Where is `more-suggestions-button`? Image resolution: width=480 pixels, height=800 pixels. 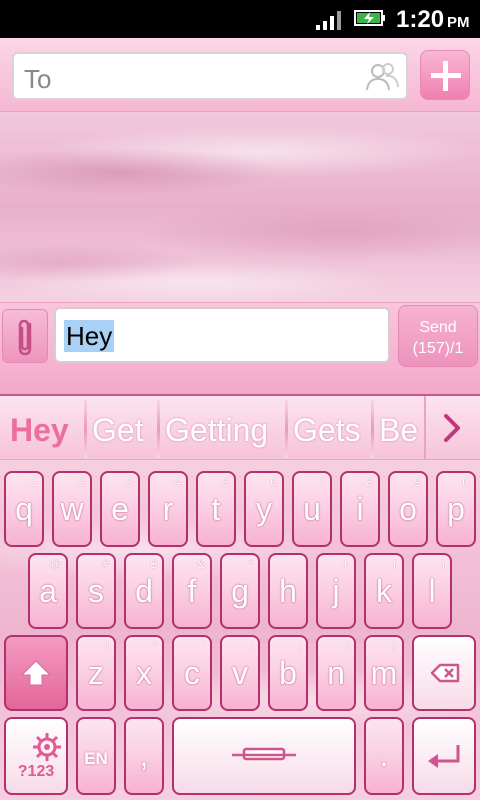
more-suggestions-button is located at coordinates (452, 427).